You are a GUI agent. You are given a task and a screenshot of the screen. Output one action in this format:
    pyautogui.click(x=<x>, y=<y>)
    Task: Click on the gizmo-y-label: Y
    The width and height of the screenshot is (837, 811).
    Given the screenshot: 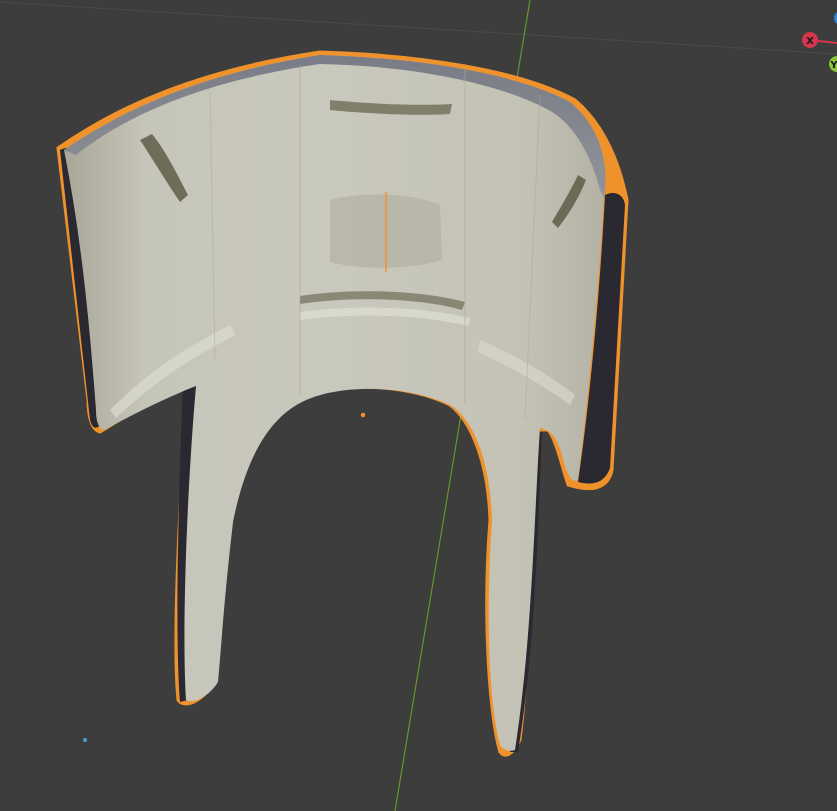 What is the action you would take?
    pyautogui.click(x=833, y=65)
    